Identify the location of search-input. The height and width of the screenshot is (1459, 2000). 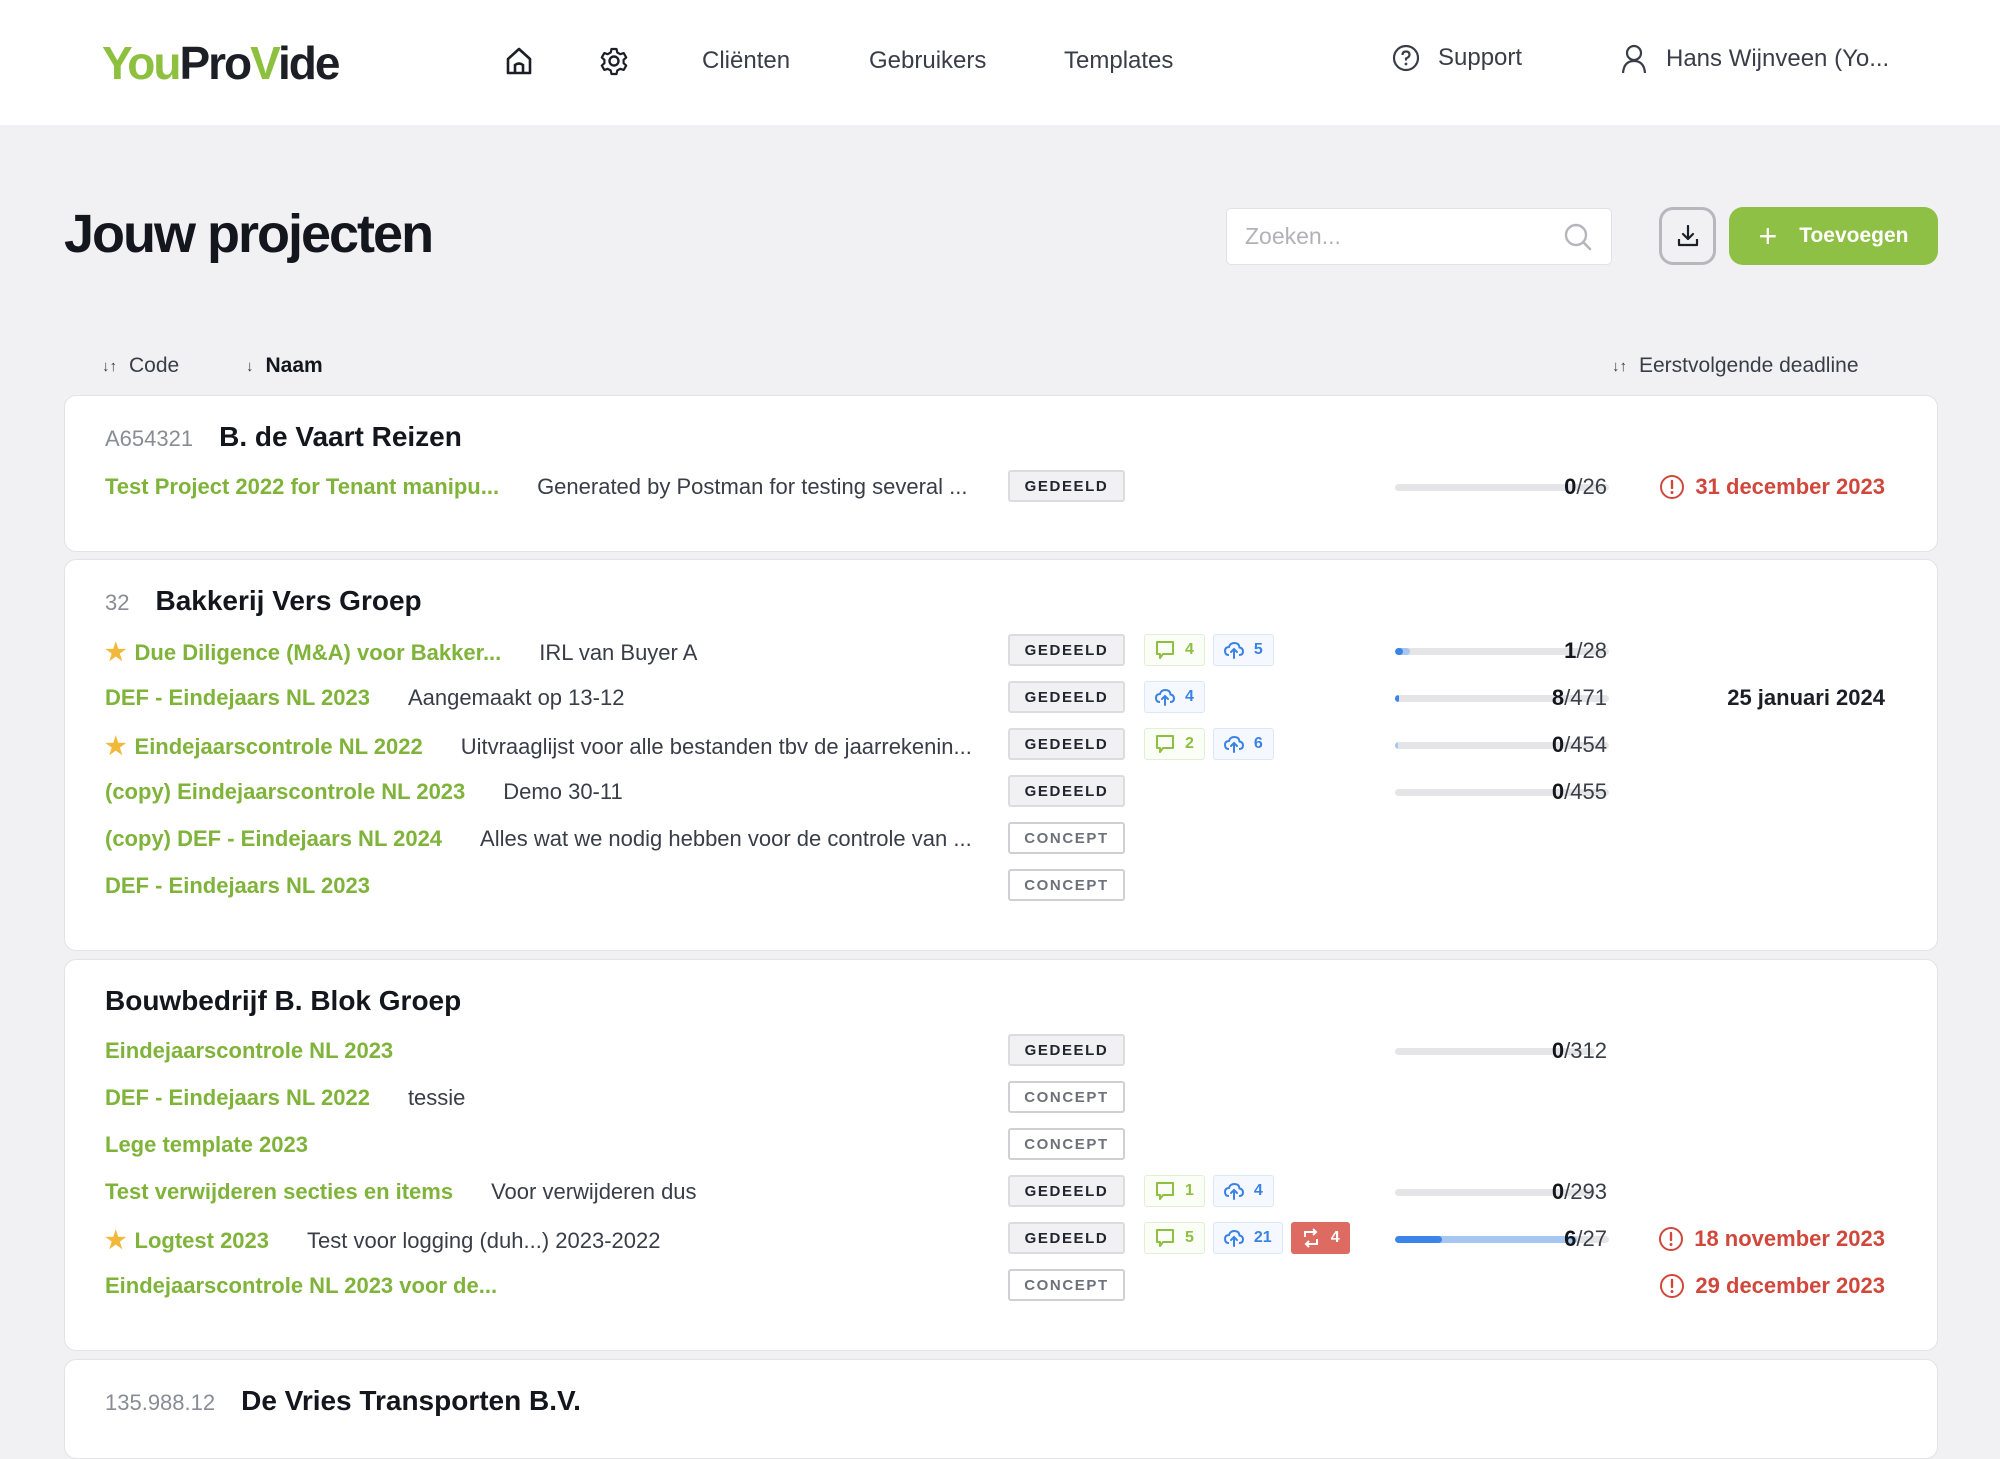
(1404, 236).